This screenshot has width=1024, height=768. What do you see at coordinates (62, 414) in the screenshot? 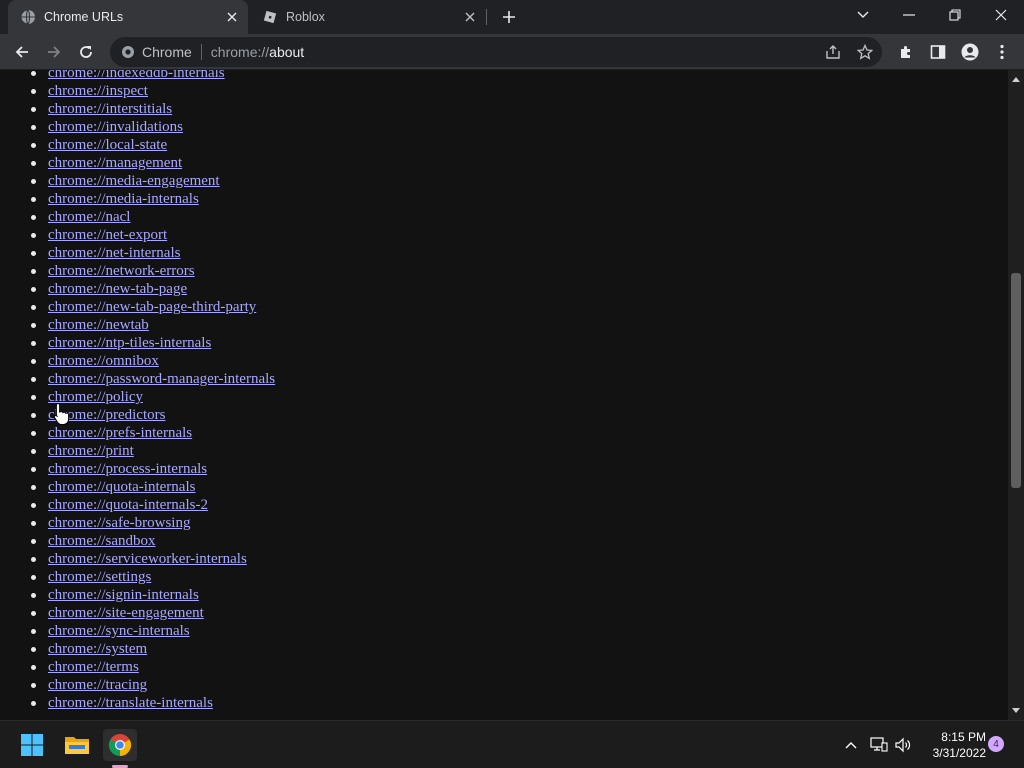
I see `hand-pointer-cursor-icon` at bounding box center [62, 414].